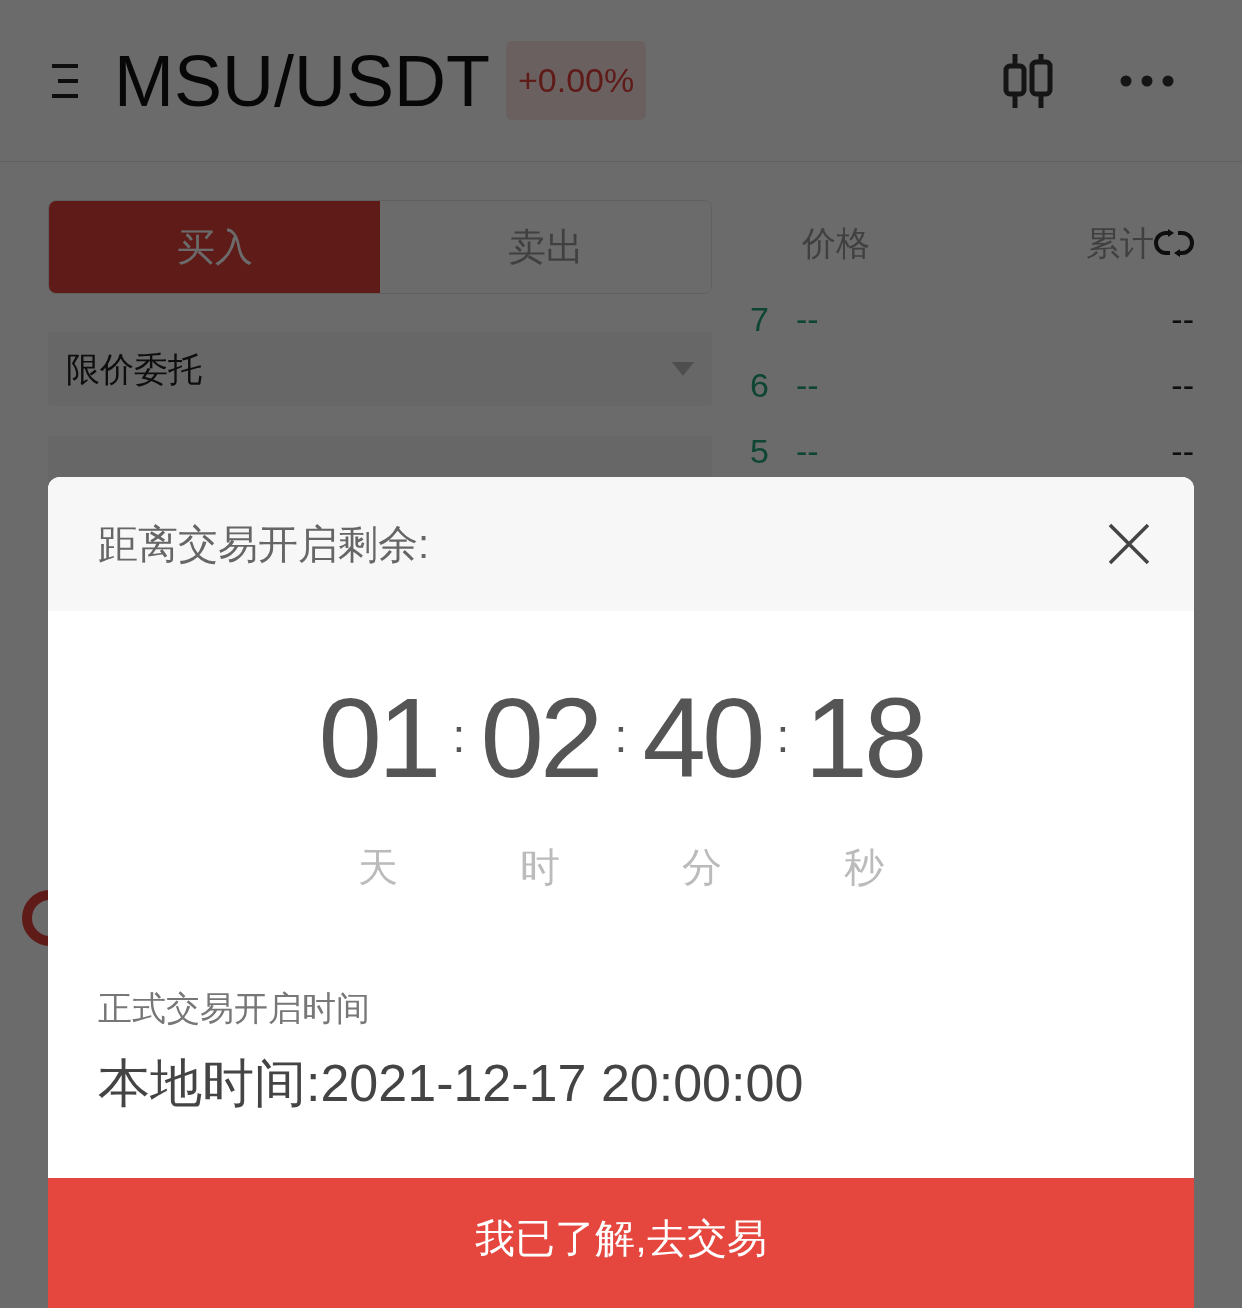 Image resolution: width=1242 pixels, height=1308 pixels. What do you see at coordinates (214, 247) in the screenshot?
I see `trade-tab: 买入` at bounding box center [214, 247].